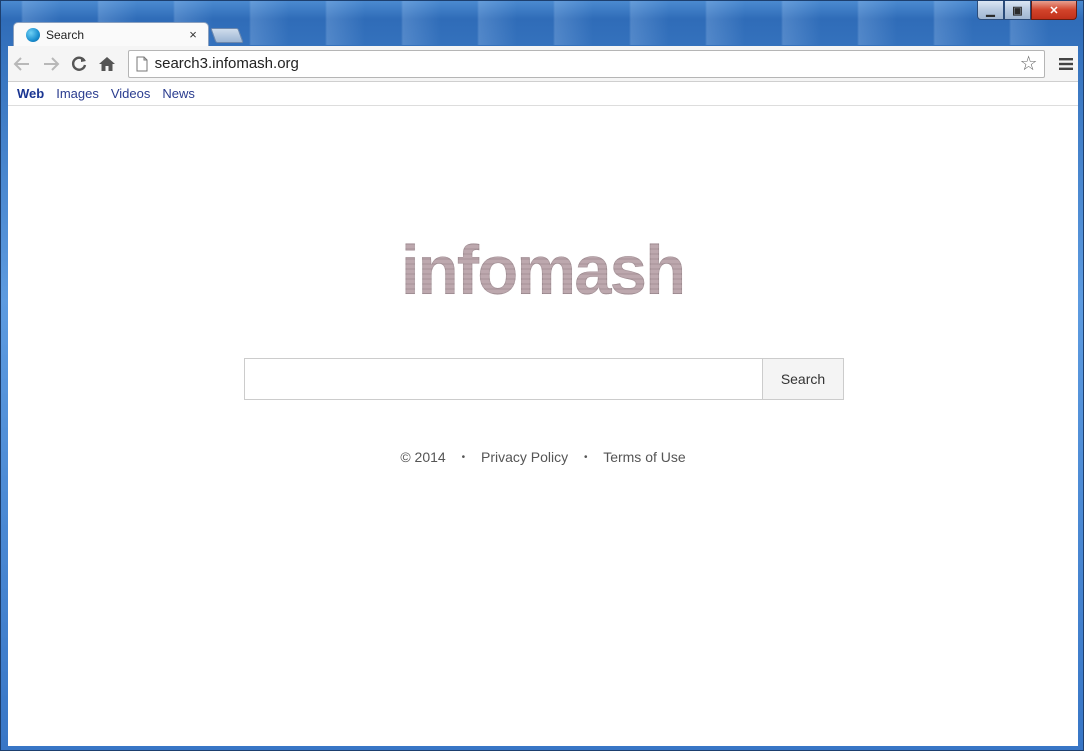 Image resolution: width=1084 pixels, height=751 pixels. Describe the element at coordinates (803, 379) in the screenshot. I see `search-button: Search` at that location.